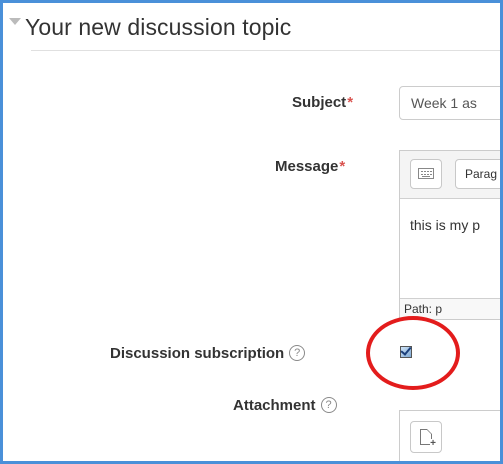 The width and height of the screenshot is (503, 464). Describe the element at coordinates (477, 174) in the screenshot. I see `paragraph-format-select: Parag` at that location.